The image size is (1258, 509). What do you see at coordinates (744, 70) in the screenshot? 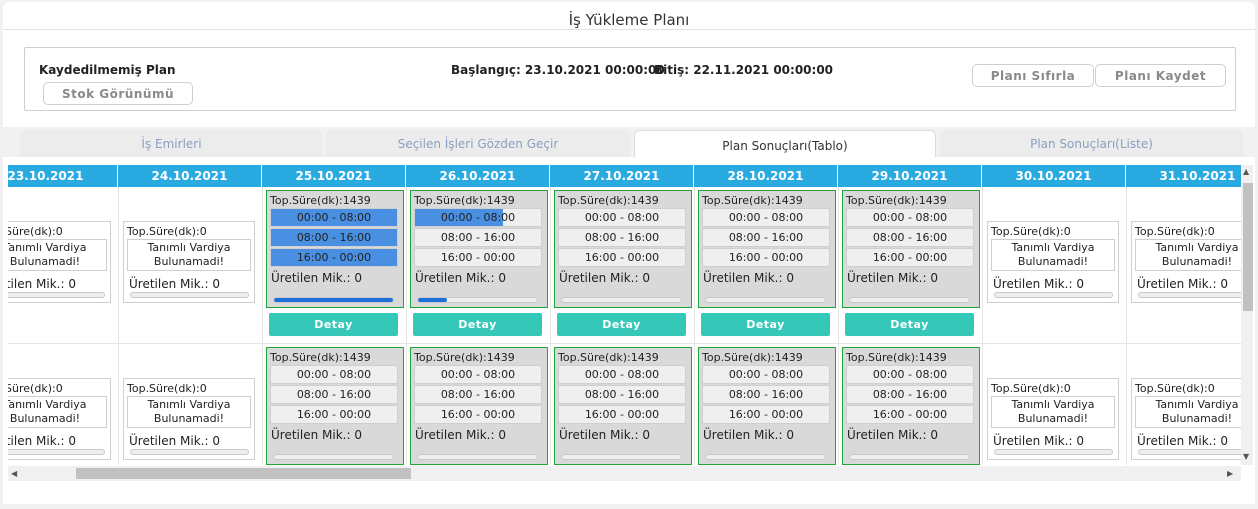
I see `end-date-label: Bitiş: 22.11.2021 00:00:00` at bounding box center [744, 70].